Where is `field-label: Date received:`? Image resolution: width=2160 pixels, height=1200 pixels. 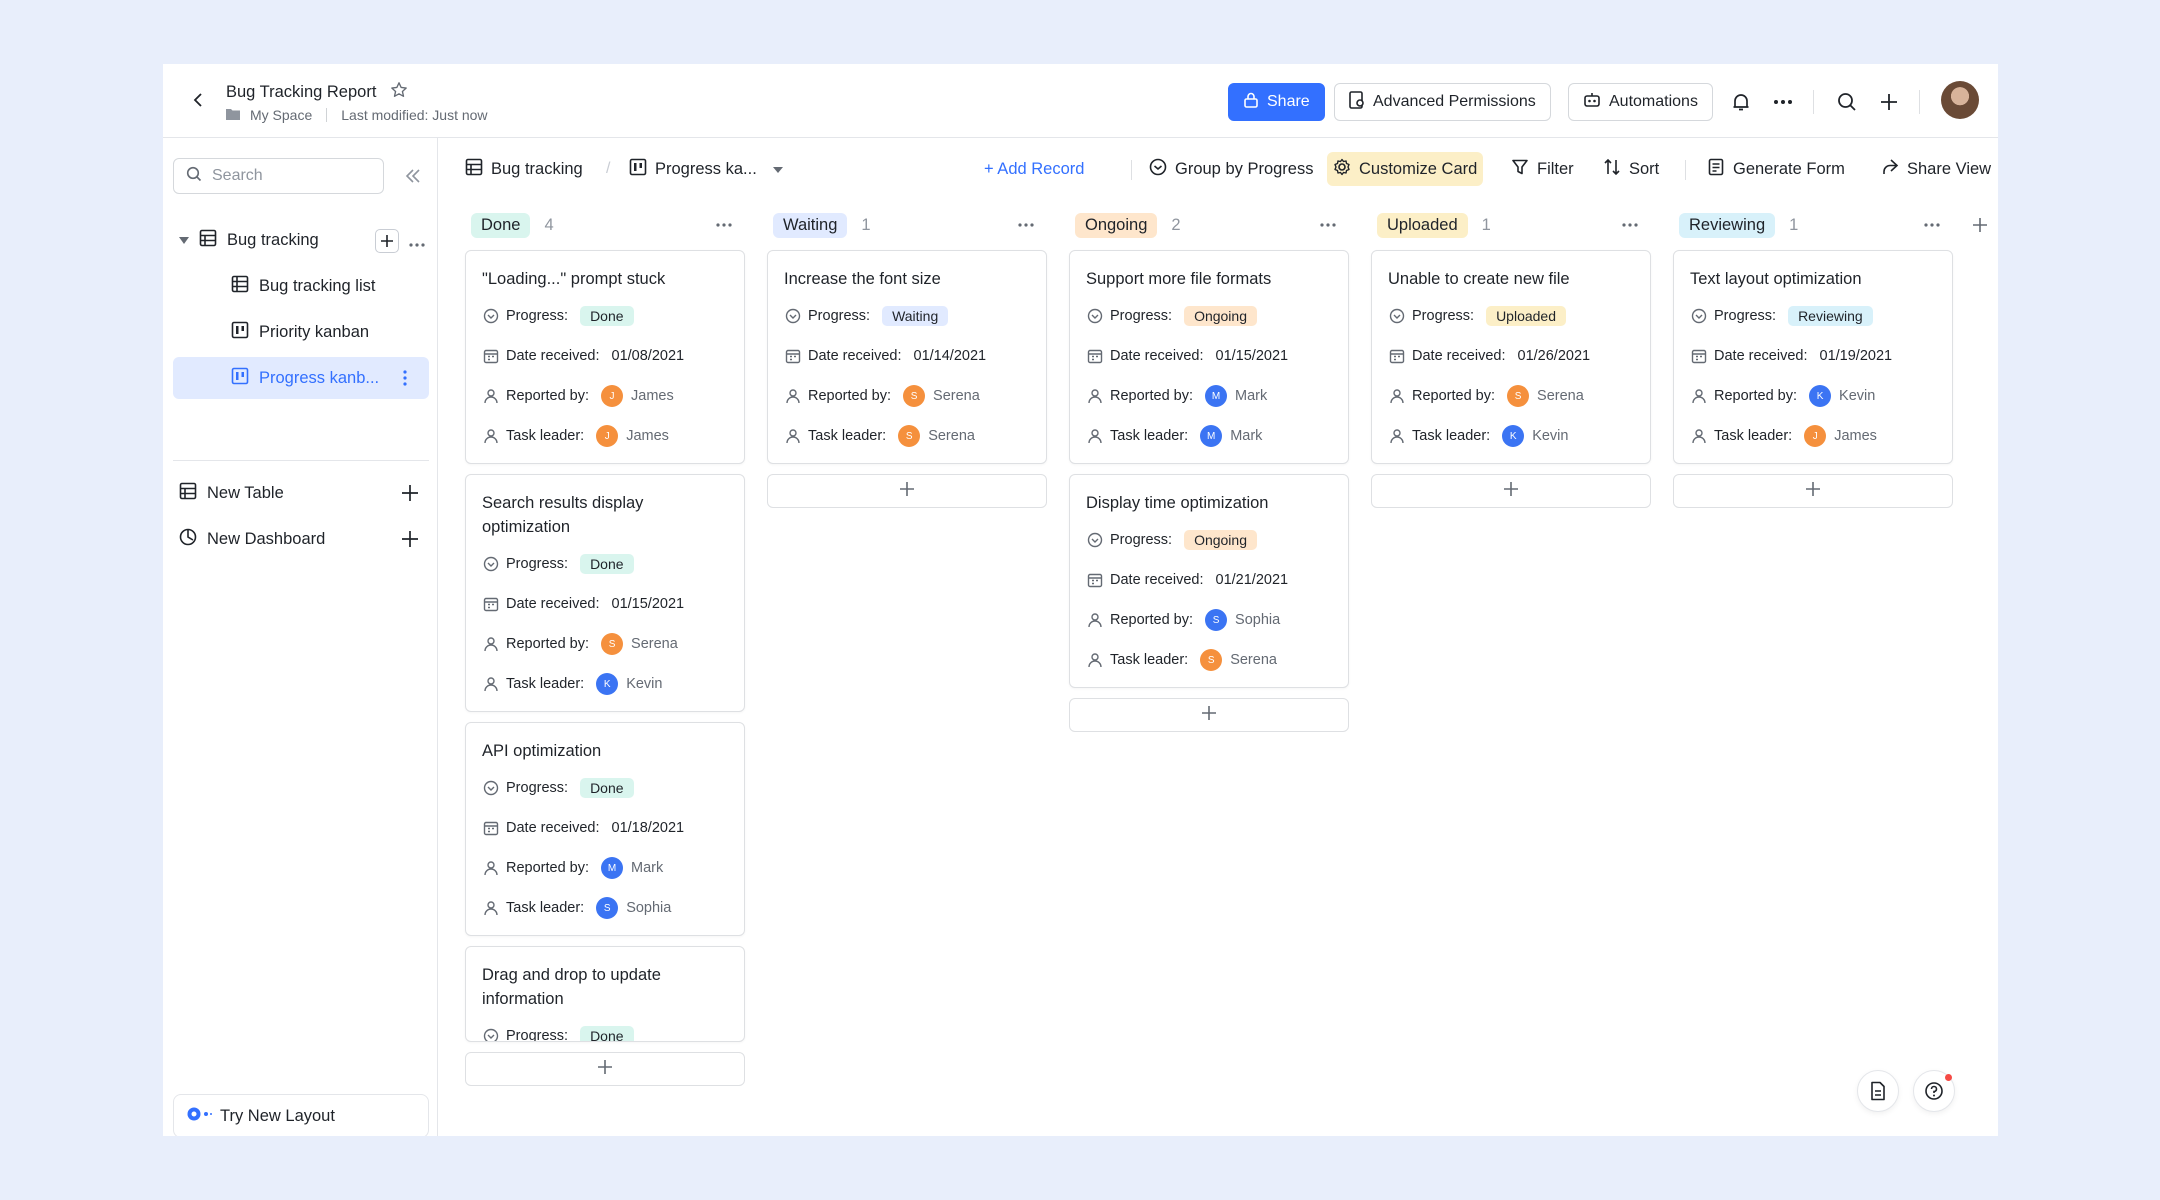
field-label: Date received: is located at coordinates (1761, 356).